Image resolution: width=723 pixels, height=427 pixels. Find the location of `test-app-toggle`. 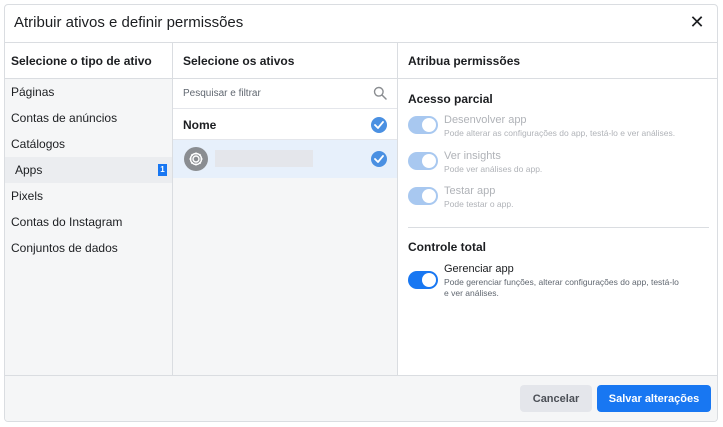

test-app-toggle is located at coordinates (423, 196).